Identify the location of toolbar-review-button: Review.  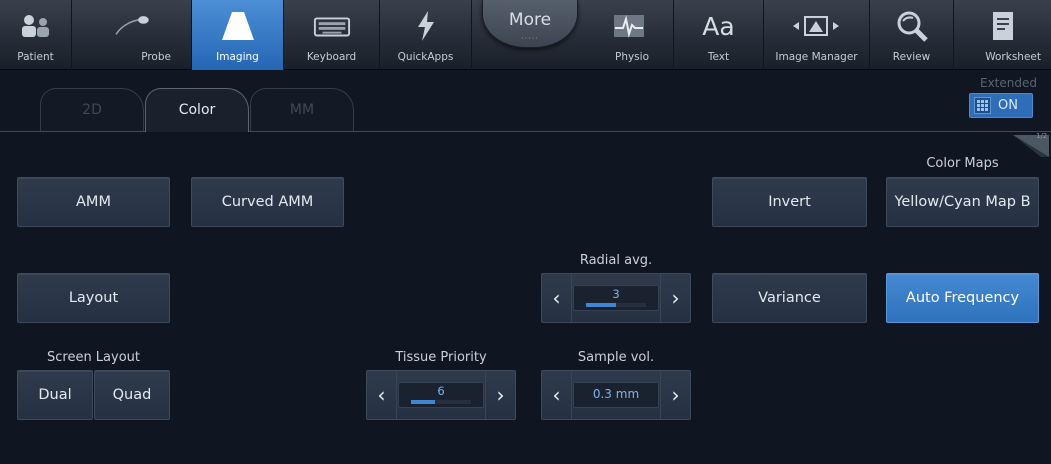
(912, 35).